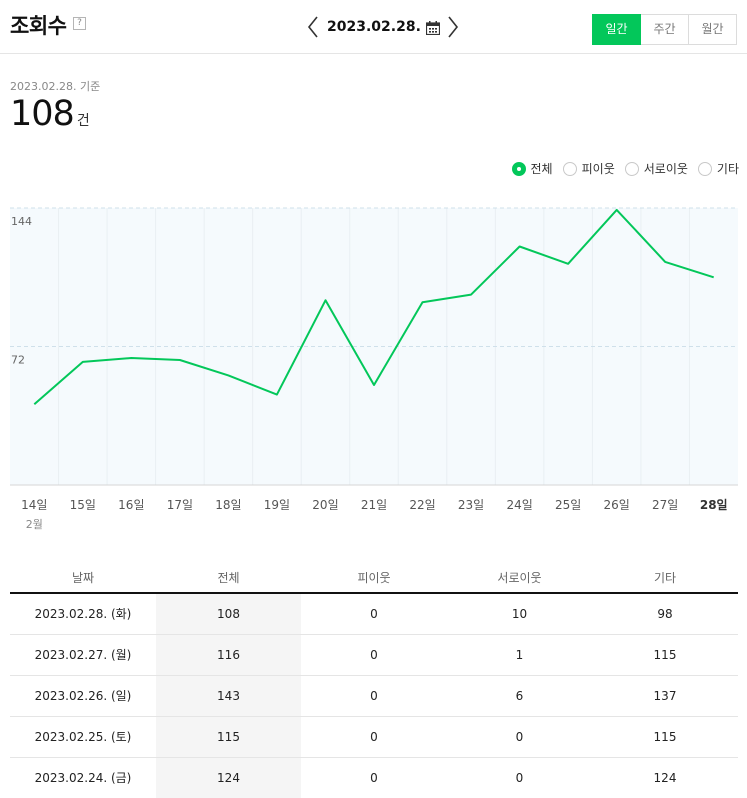 Image resolution: width=747 pixels, height=798 pixels. Describe the element at coordinates (131, 505) in the screenshot. I see `x-tick-label: 16일` at that location.